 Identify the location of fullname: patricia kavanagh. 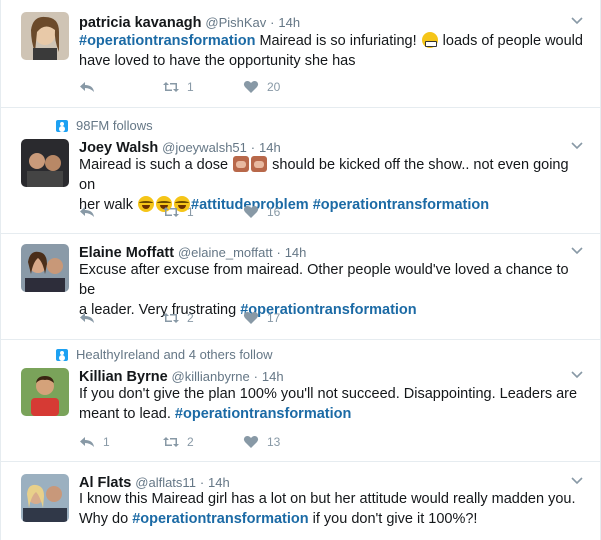
(140, 23).